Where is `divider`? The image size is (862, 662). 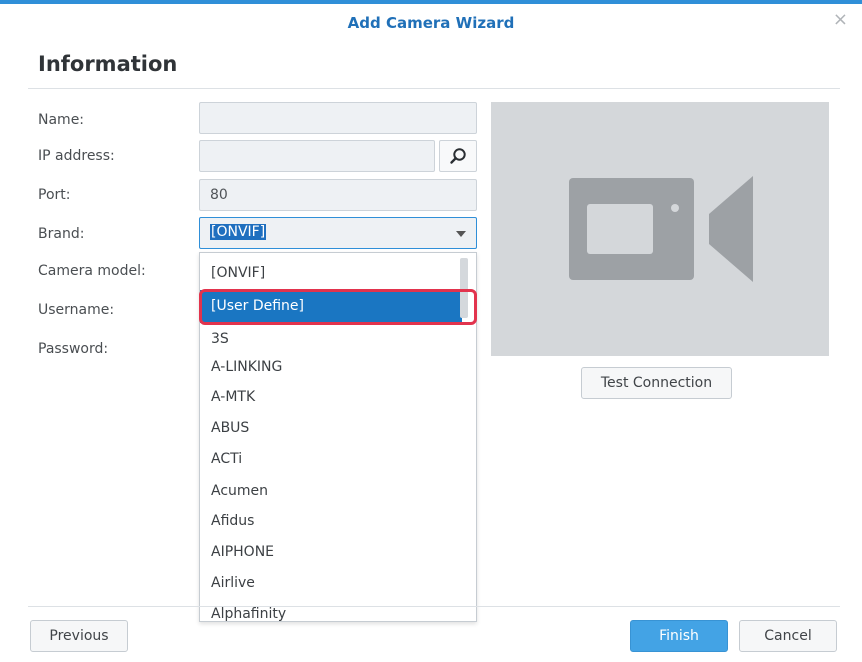
divider is located at coordinates (434, 88).